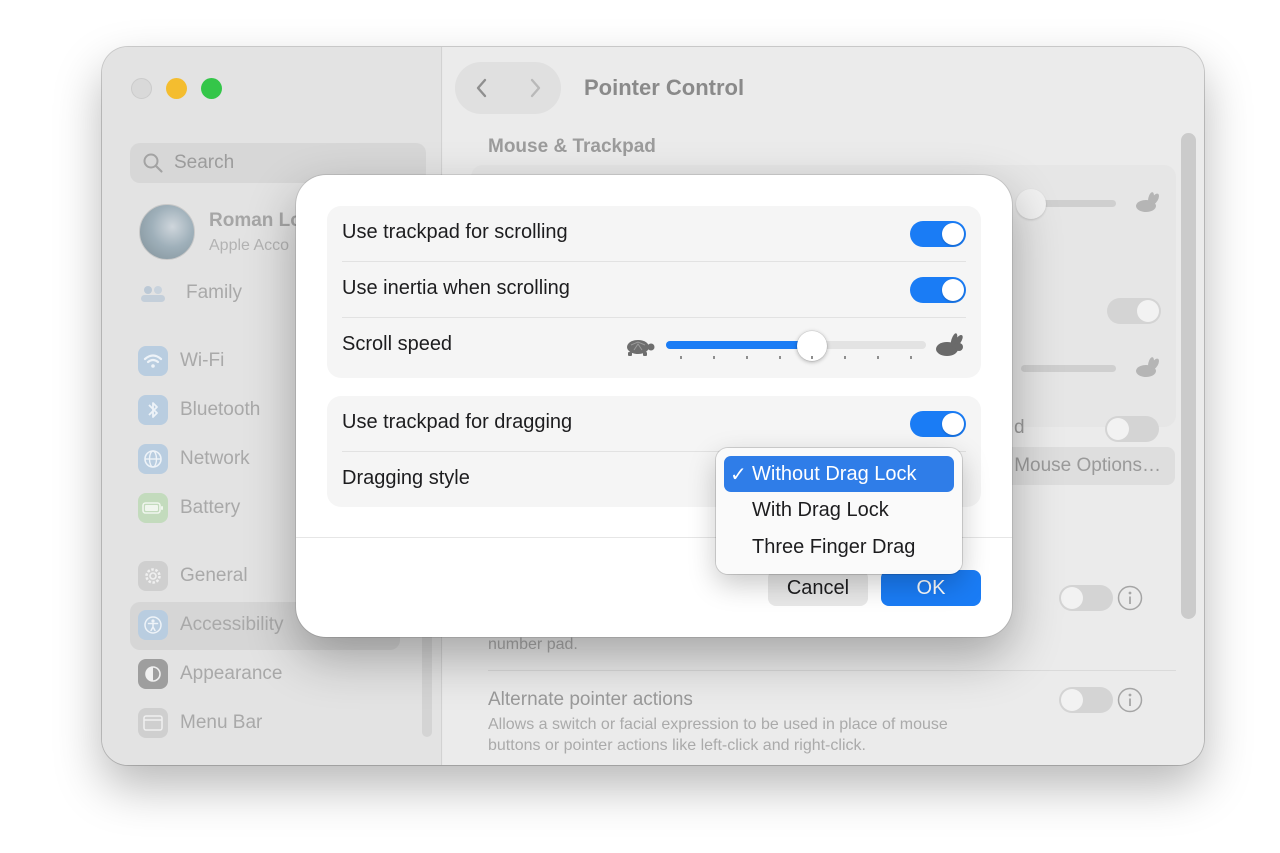 Image resolution: width=1280 pixels, height=853 pixels. I want to click on sidebar-item-menu-bar: Menu Bar, so click(200, 723).